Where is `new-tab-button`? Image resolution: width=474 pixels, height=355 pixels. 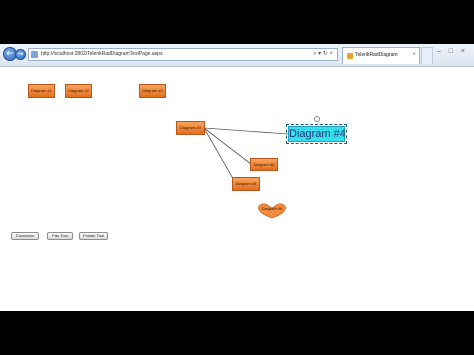 new-tab-button is located at coordinates (427, 55).